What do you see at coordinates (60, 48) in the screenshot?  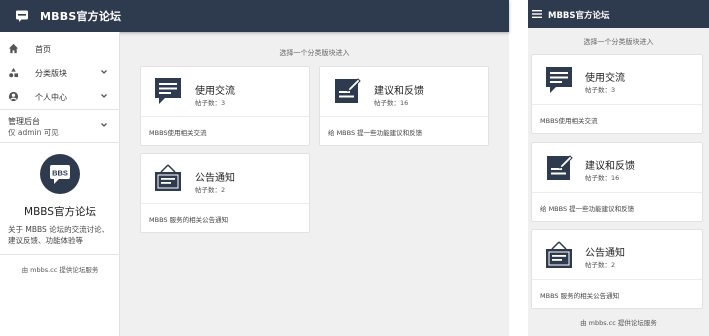 I see `sidebar-item-home: 首页` at bounding box center [60, 48].